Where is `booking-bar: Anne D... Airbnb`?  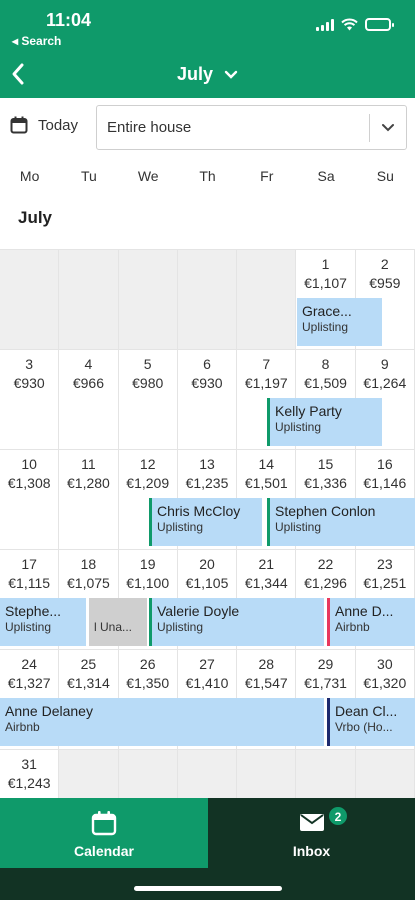 booking-bar: Anne D... Airbnb is located at coordinates (371, 622).